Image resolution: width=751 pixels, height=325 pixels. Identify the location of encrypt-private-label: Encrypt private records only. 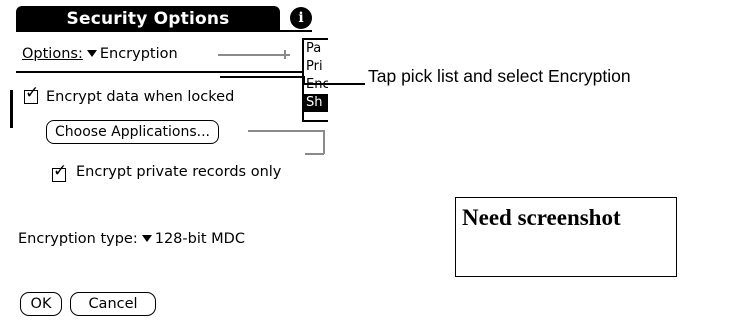
(179, 172).